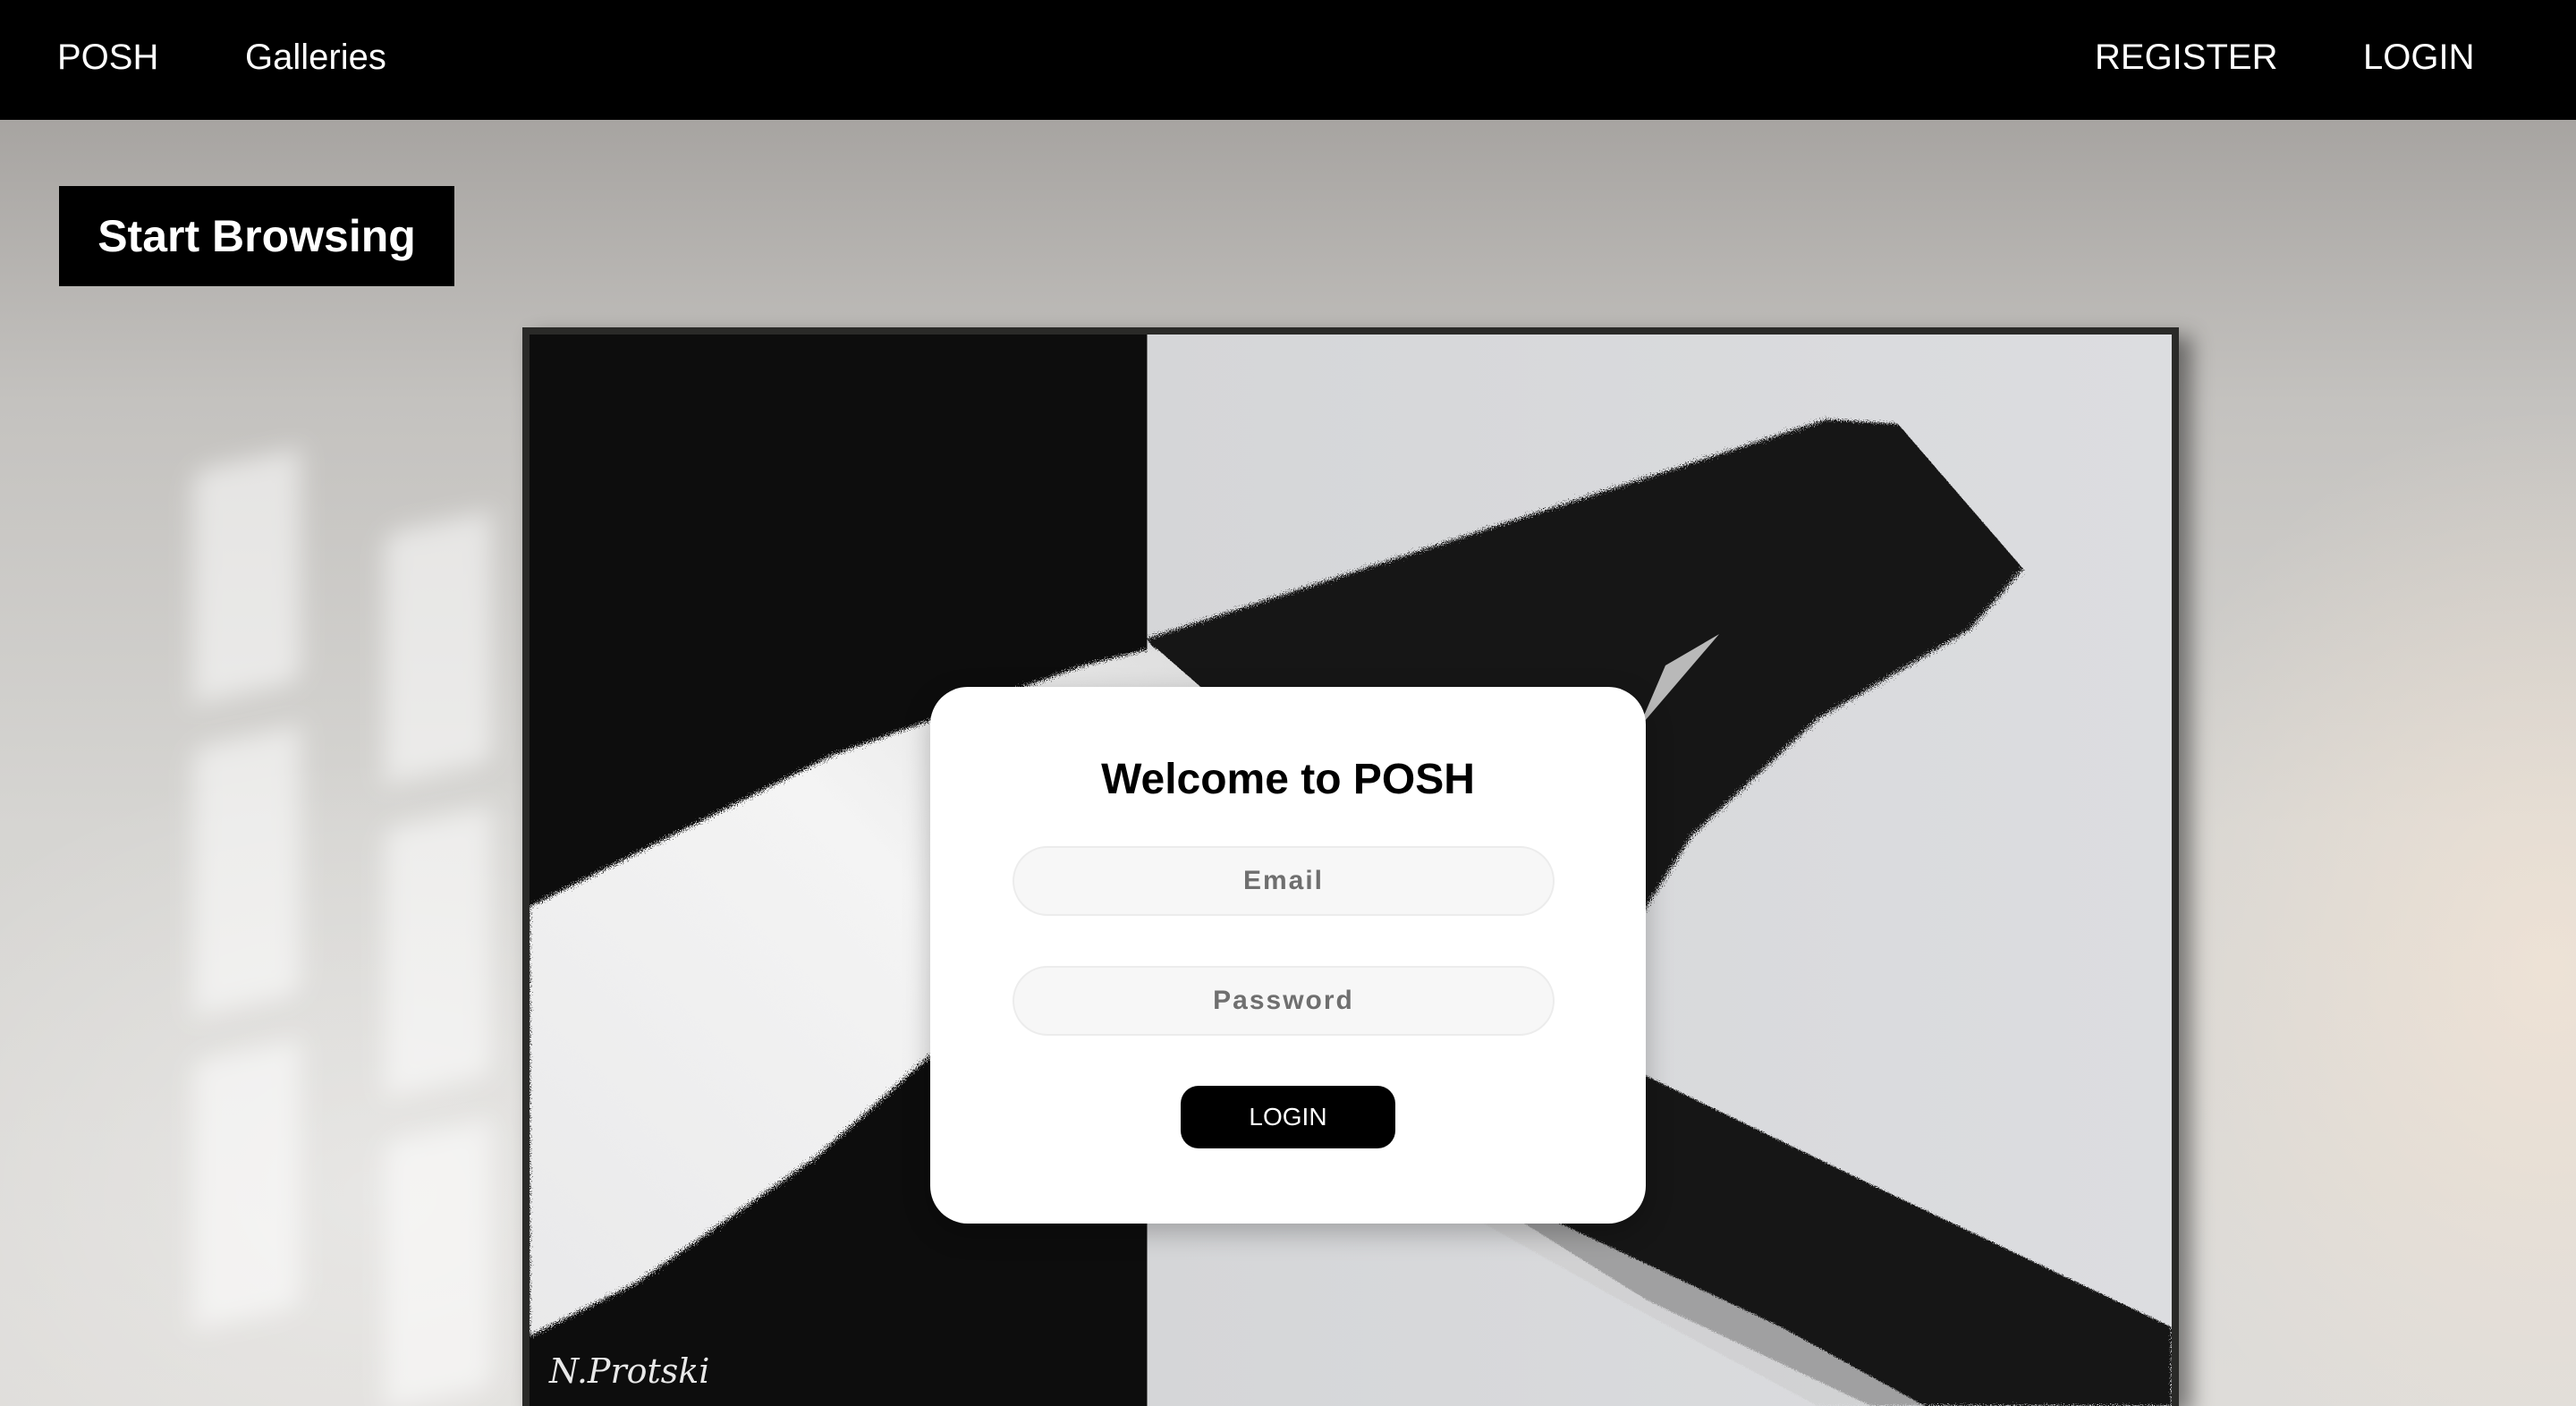 Image resolution: width=2576 pixels, height=1406 pixels. Describe the element at coordinates (1288, 780) in the screenshot. I see `login-title: Welcome to POSH` at that location.